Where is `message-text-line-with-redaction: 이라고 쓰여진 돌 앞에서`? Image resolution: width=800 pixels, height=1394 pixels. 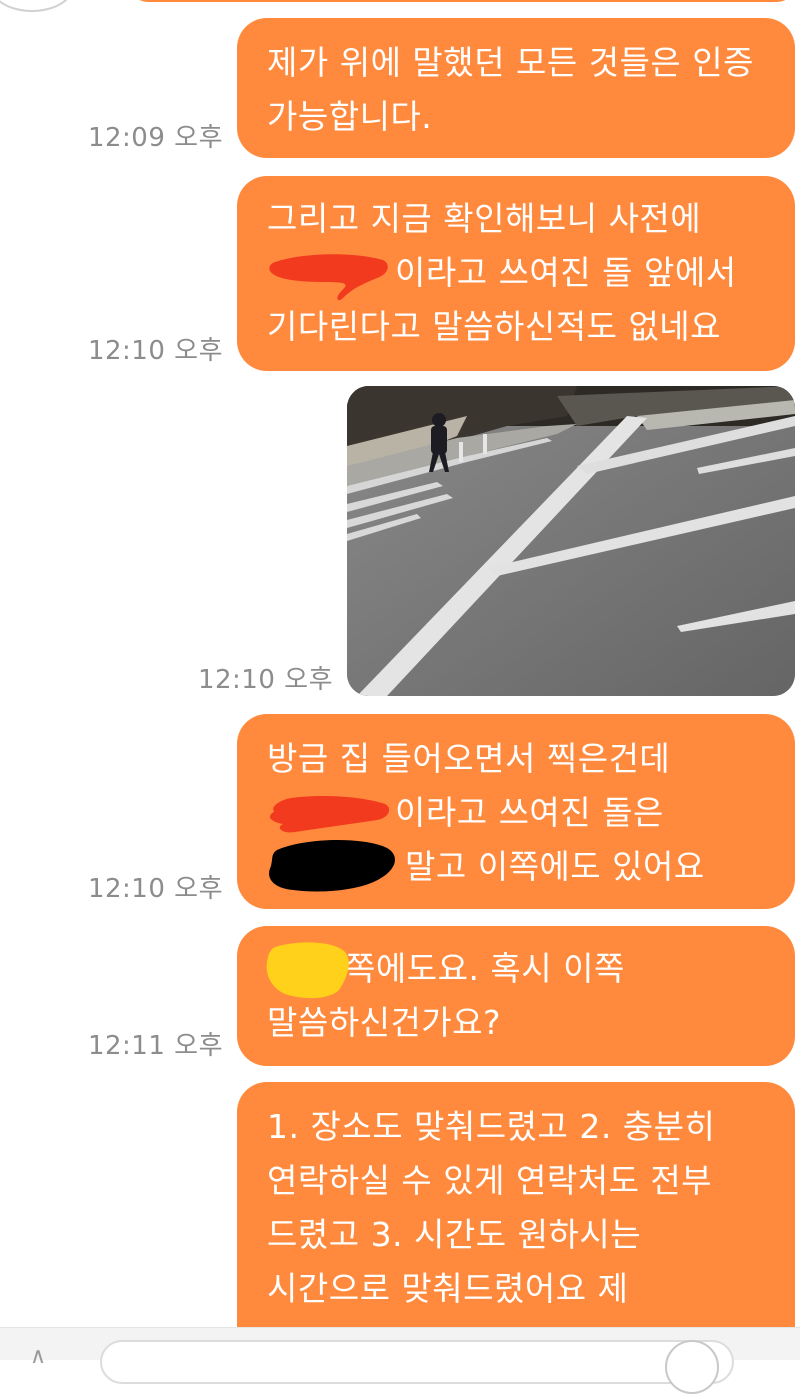 message-text-line-with-redaction: 이라고 쓰여진 돌 앞에서 is located at coordinates (514, 273).